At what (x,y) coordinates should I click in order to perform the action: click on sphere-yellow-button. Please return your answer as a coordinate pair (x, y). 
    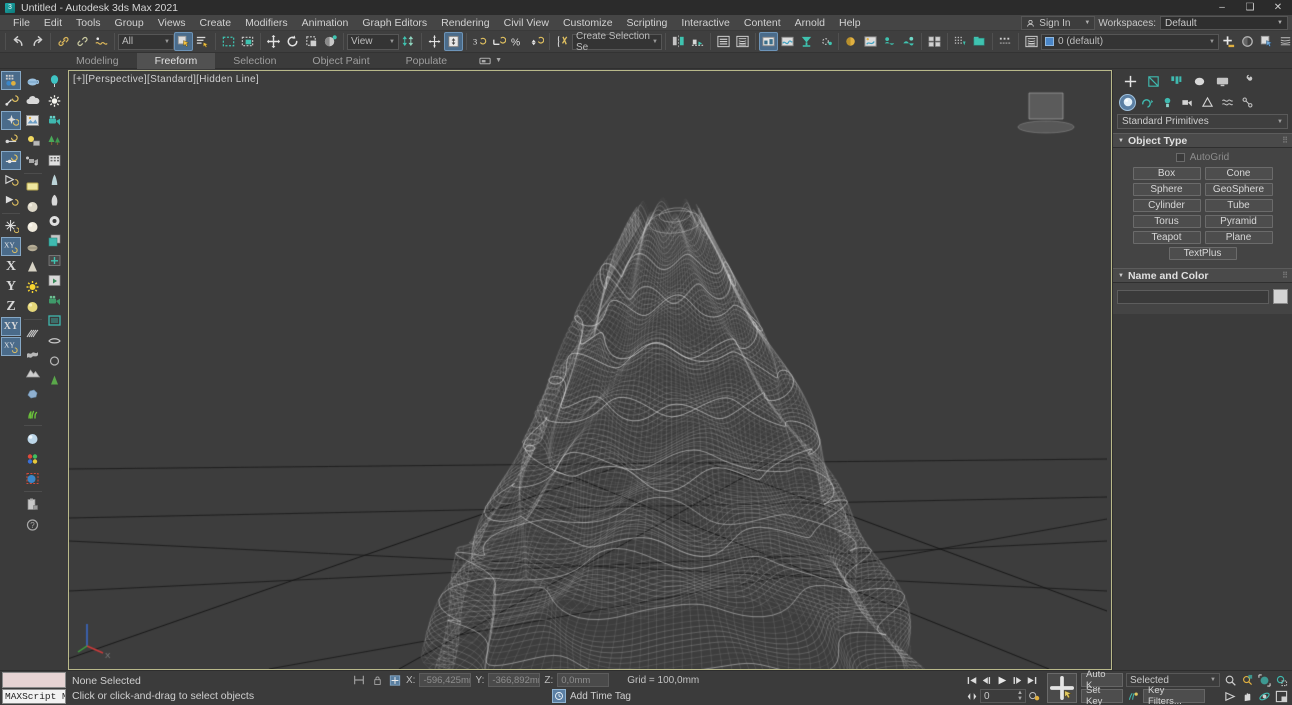
    Looking at the image, I should click on (33, 306).